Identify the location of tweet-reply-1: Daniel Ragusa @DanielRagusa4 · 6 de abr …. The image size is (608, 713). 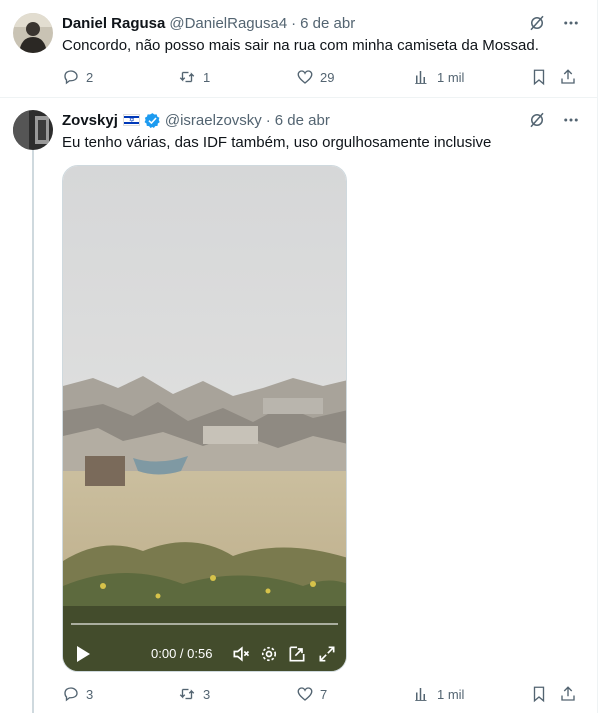
(299, 48).